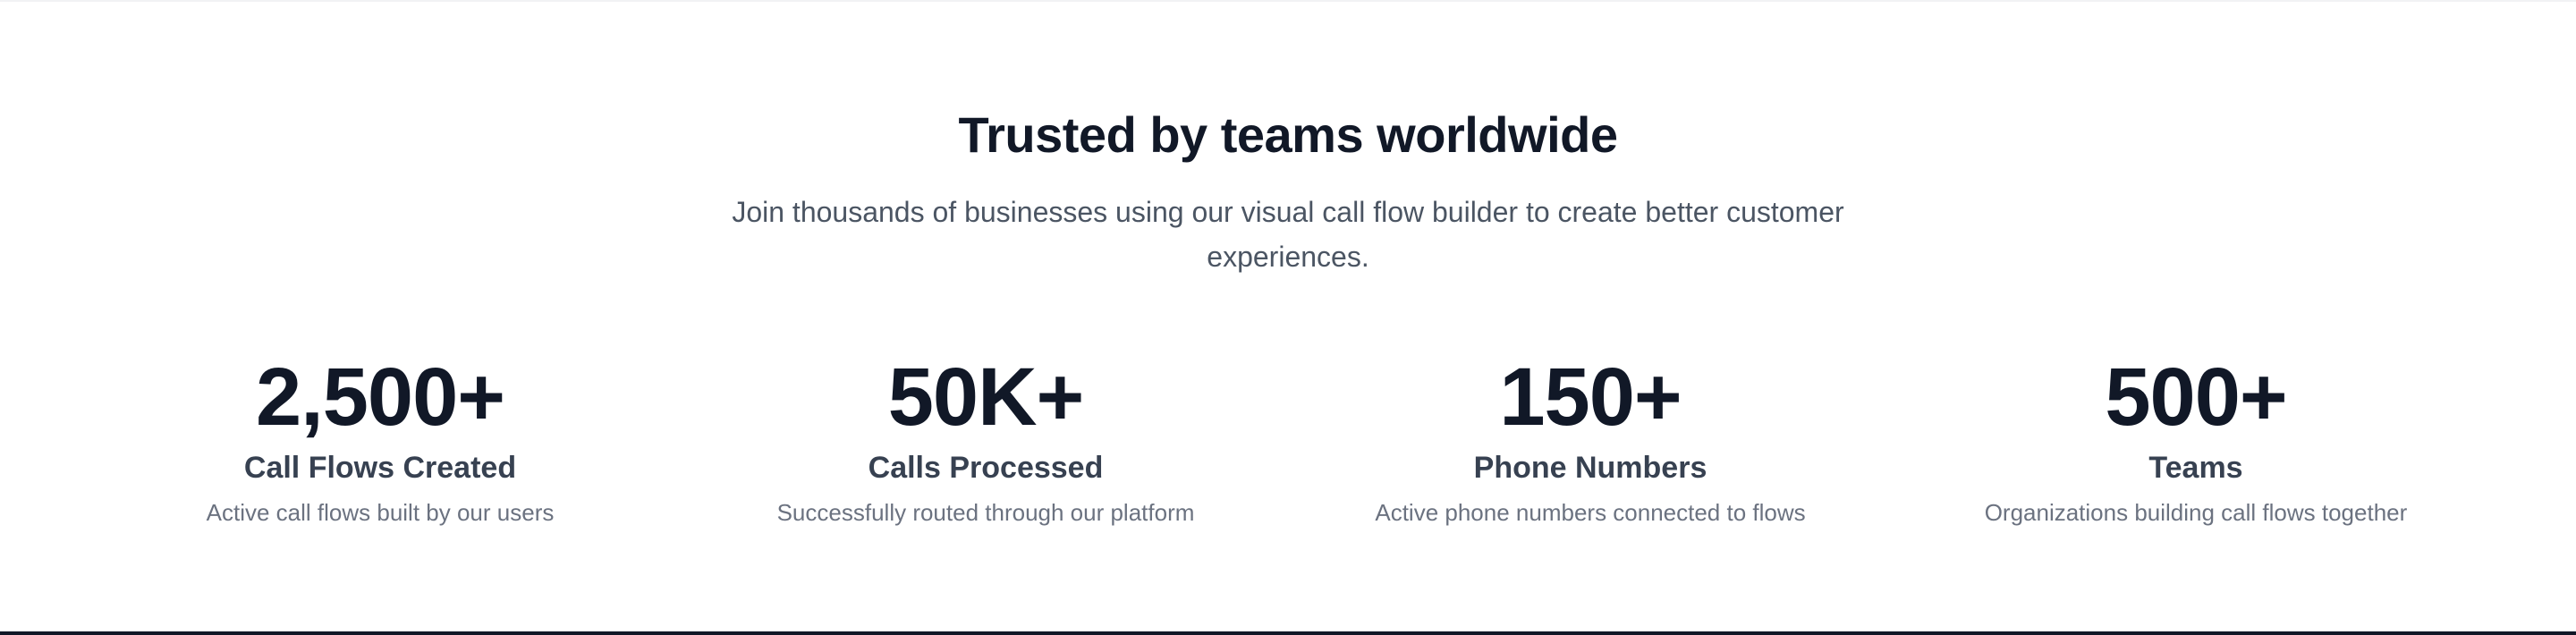 Image resolution: width=2576 pixels, height=635 pixels. Describe the element at coordinates (1590, 397) in the screenshot. I see `stat-value: 150+` at that location.